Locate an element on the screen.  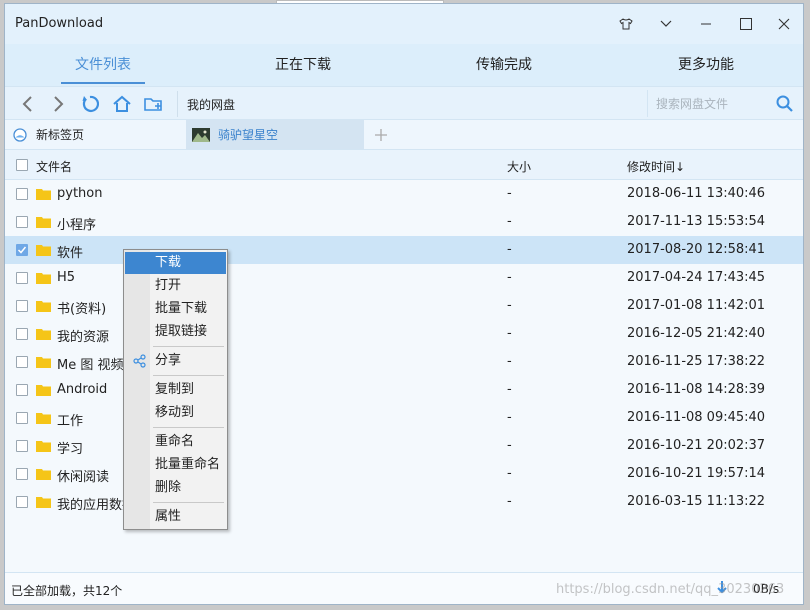
column-size: 大小 is located at coordinates (519, 166).